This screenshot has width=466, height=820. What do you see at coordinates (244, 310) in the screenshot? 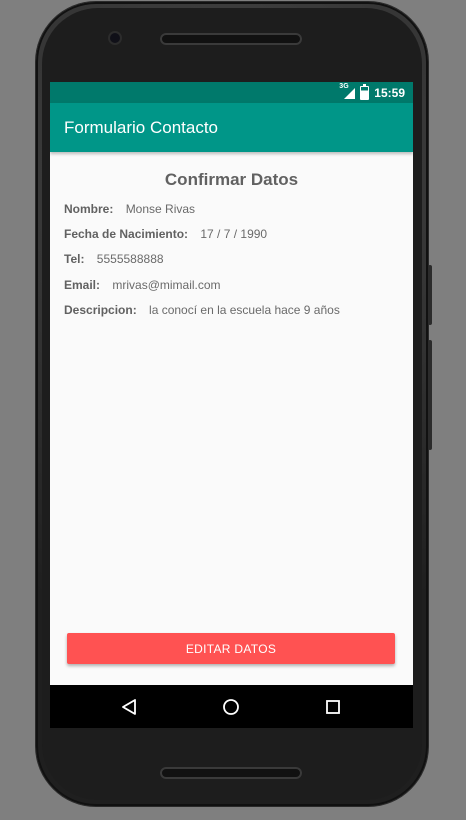
I see `field-value: la conocí en la escuela hace 9 años` at bounding box center [244, 310].